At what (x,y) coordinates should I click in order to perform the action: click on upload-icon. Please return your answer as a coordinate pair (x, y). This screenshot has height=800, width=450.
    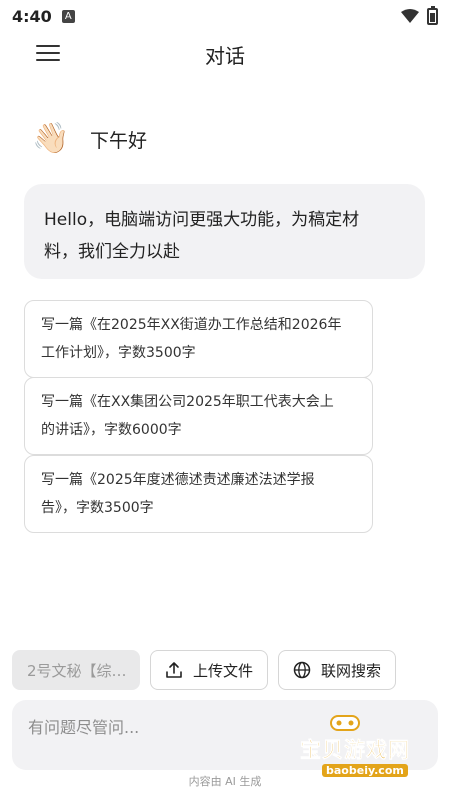
    Looking at the image, I should click on (174, 670).